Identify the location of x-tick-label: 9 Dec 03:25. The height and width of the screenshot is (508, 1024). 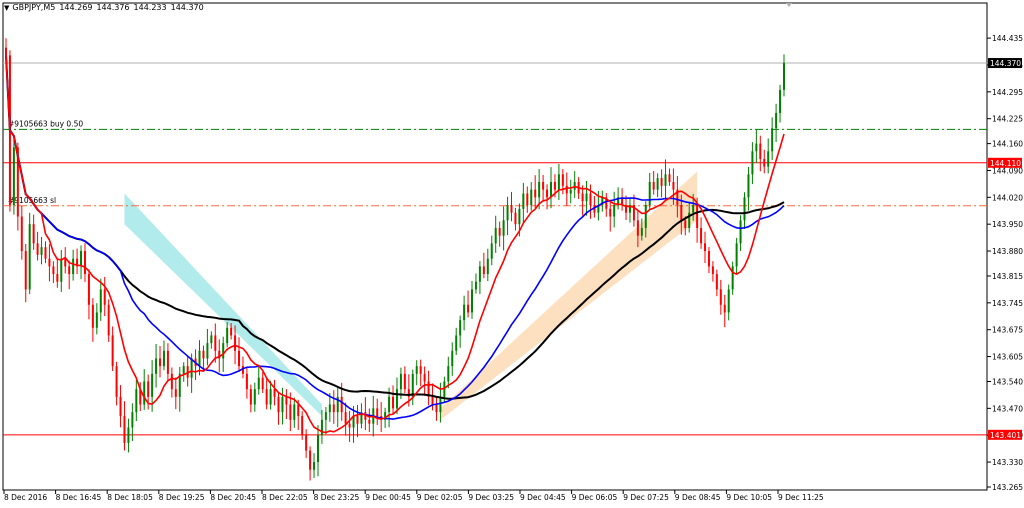
(491, 497).